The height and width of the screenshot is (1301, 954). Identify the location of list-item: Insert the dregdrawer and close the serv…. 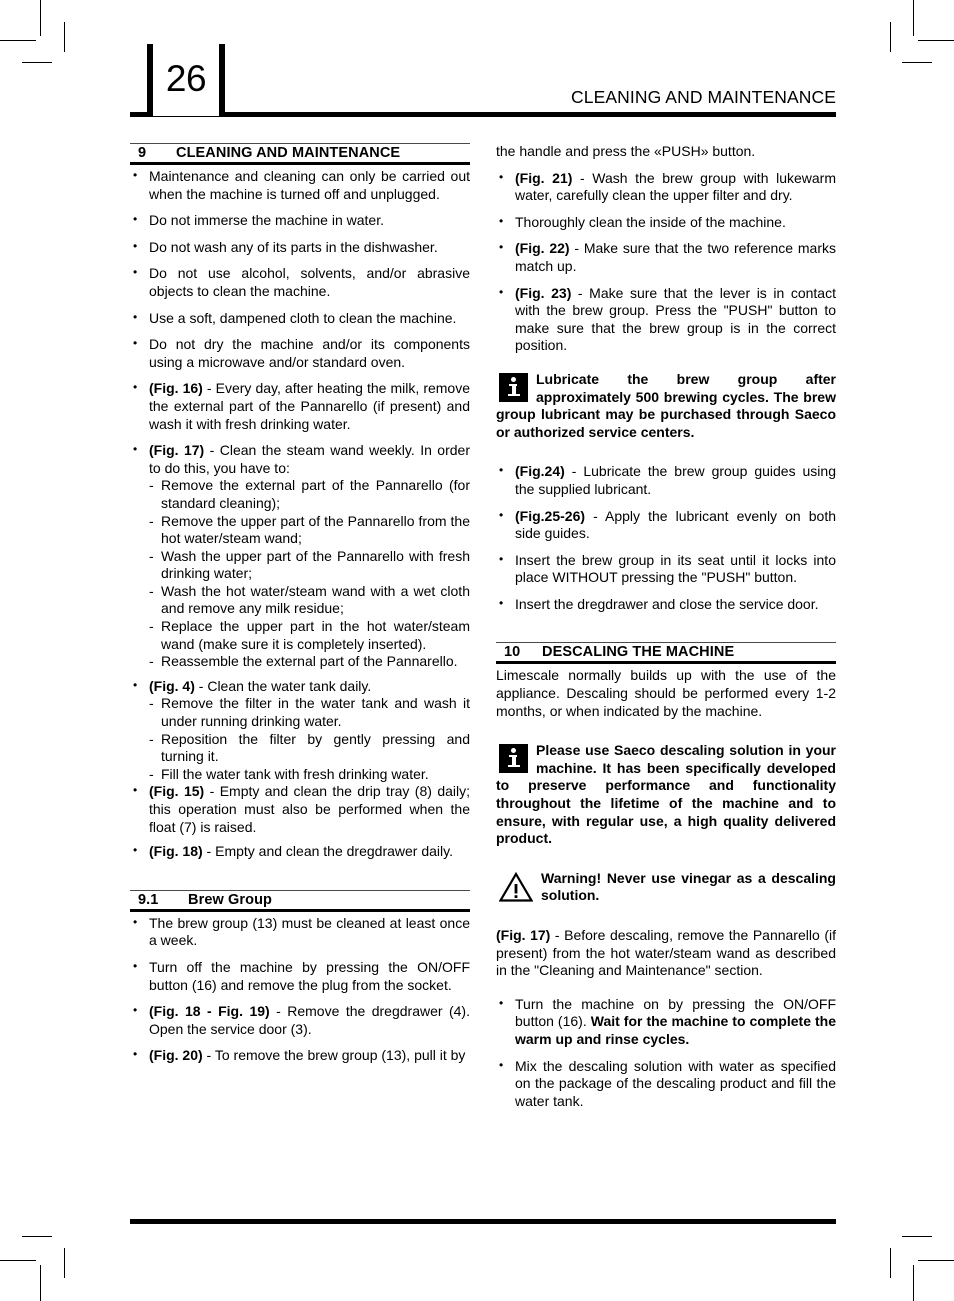
(666, 604).